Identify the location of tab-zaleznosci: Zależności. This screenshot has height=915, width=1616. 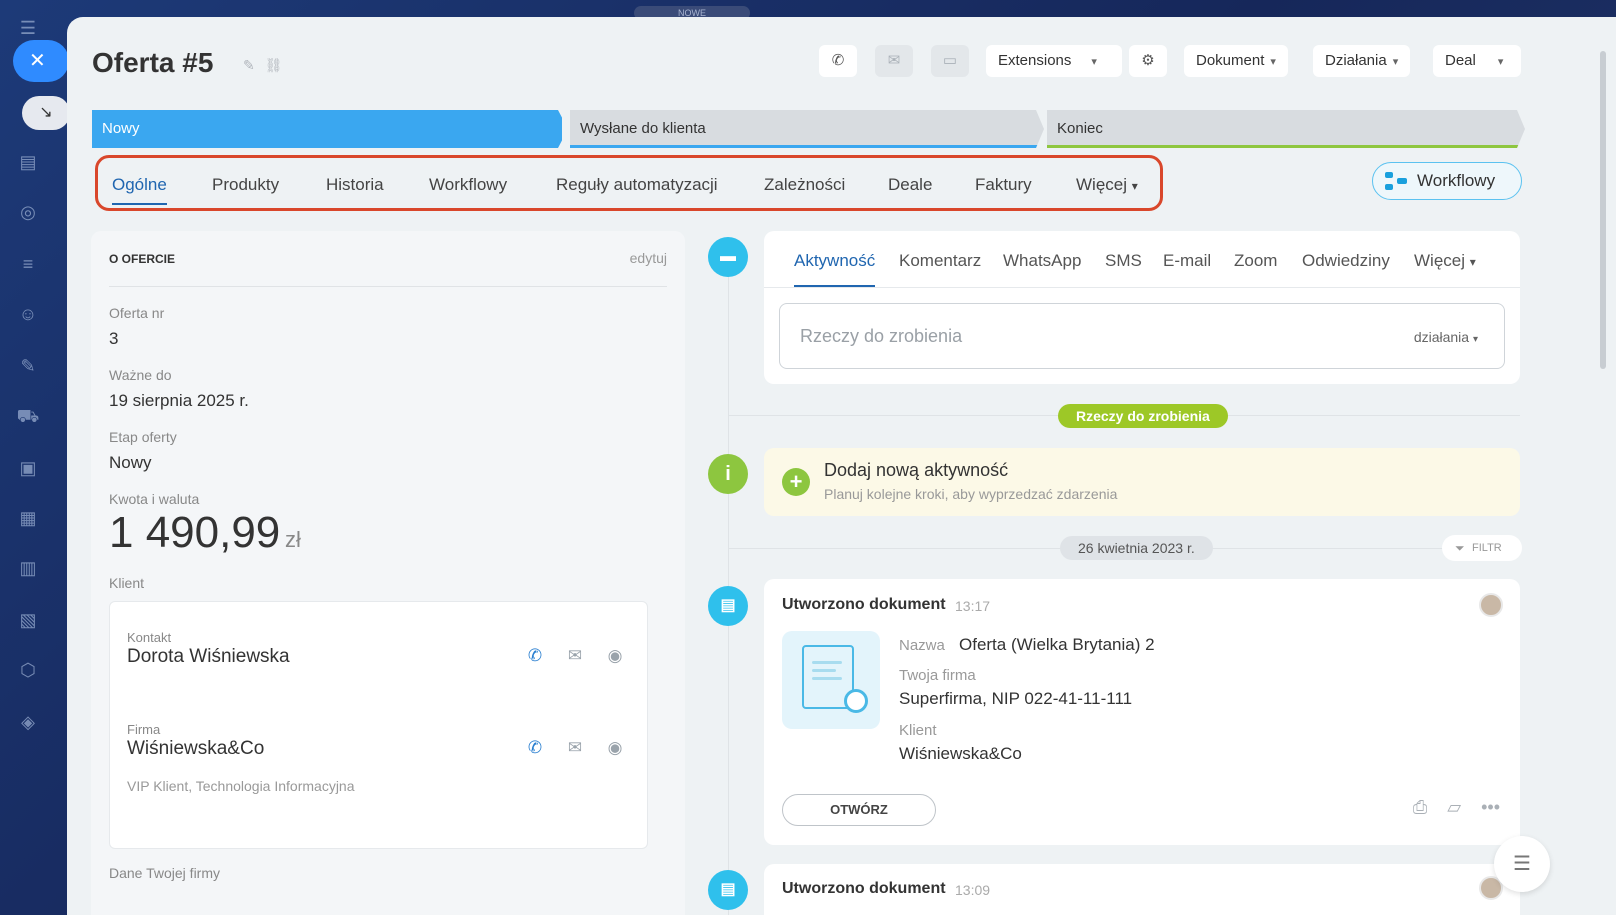
(804, 185).